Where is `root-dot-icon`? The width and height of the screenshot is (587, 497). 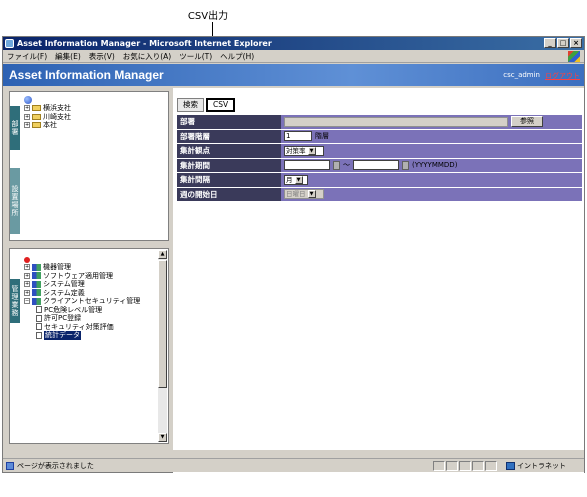 root-dot-icon is located at coordinates (27, 260).